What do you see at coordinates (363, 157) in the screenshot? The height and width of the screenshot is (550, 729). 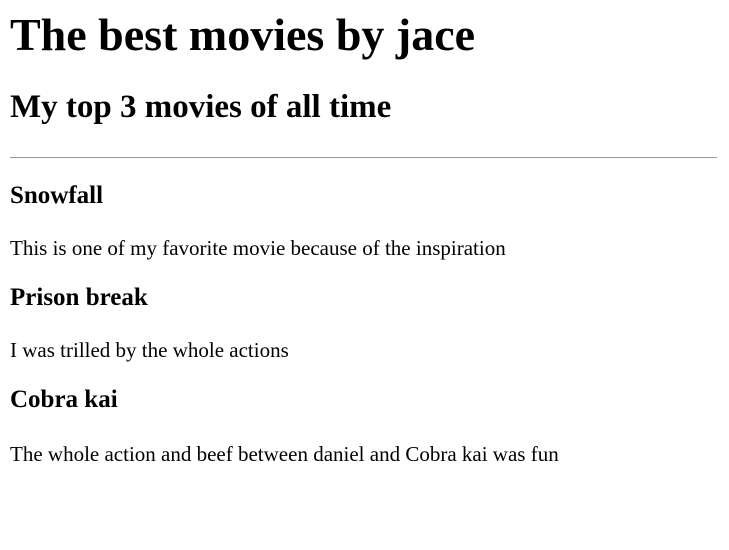 I see `divider` at bounding box center [363, 157].